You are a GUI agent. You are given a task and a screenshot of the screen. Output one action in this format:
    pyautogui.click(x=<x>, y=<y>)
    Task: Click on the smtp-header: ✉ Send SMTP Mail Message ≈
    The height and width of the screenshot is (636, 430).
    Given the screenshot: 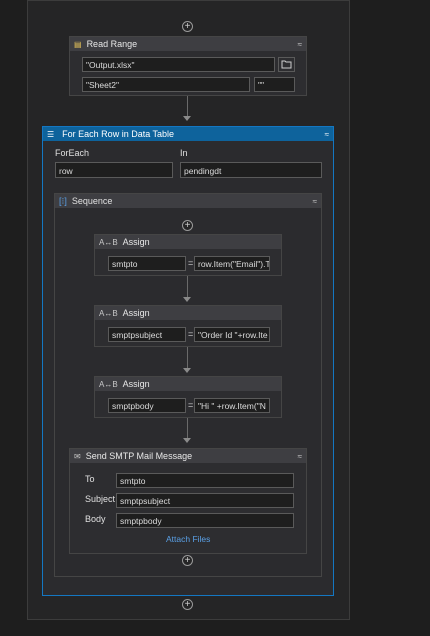 What is the action you would take?
    pyautogui.click(x=188, y=456)
    